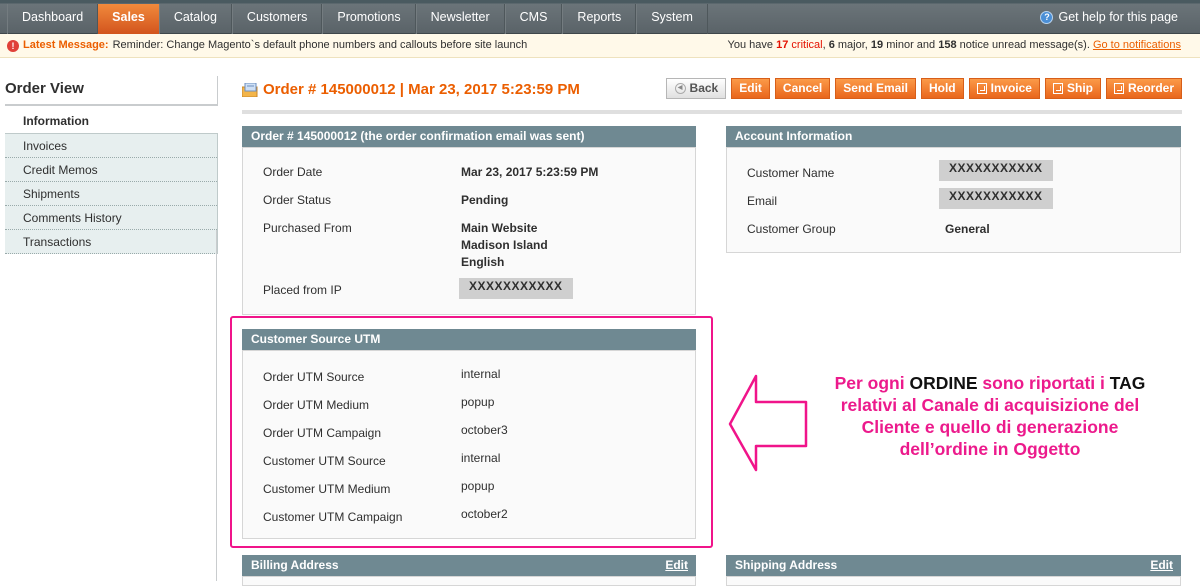 The image size is (1200, 586). I want to click on purchased-from-language: English, so click(483, 262).